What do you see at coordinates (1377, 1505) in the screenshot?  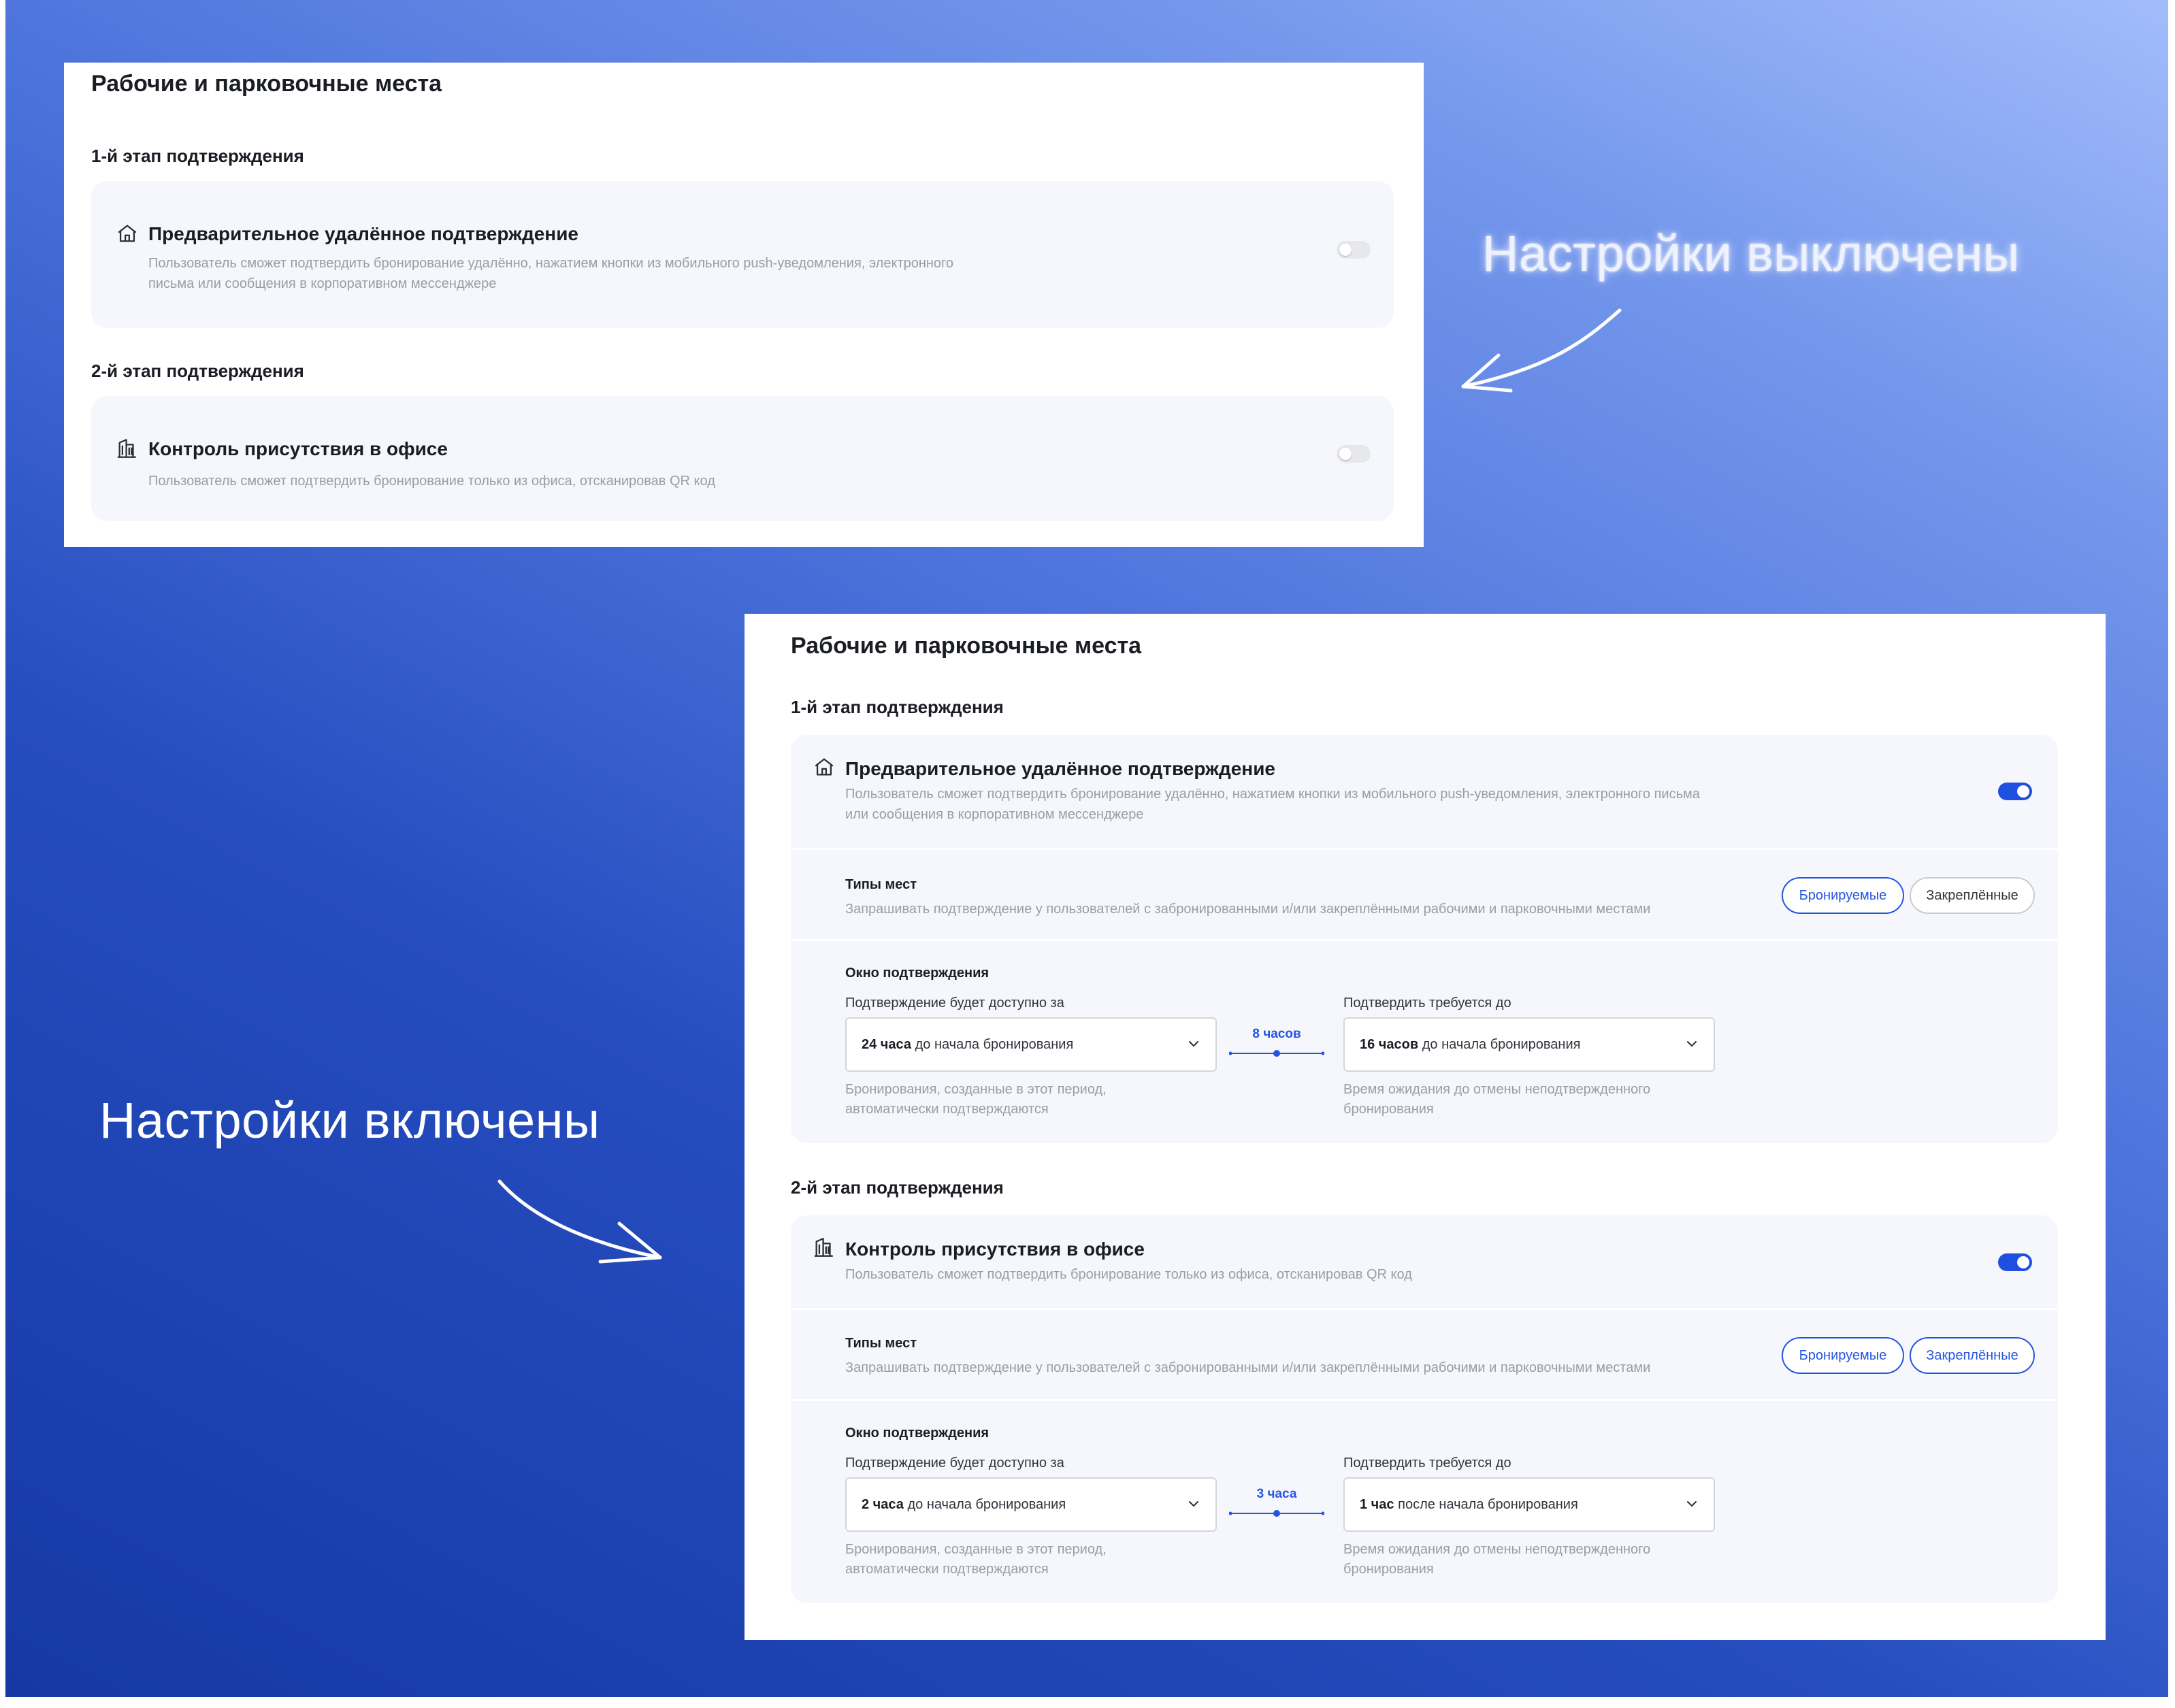 I see `confirm-until-value: 1 час` at bounding box center [1377, 1505].